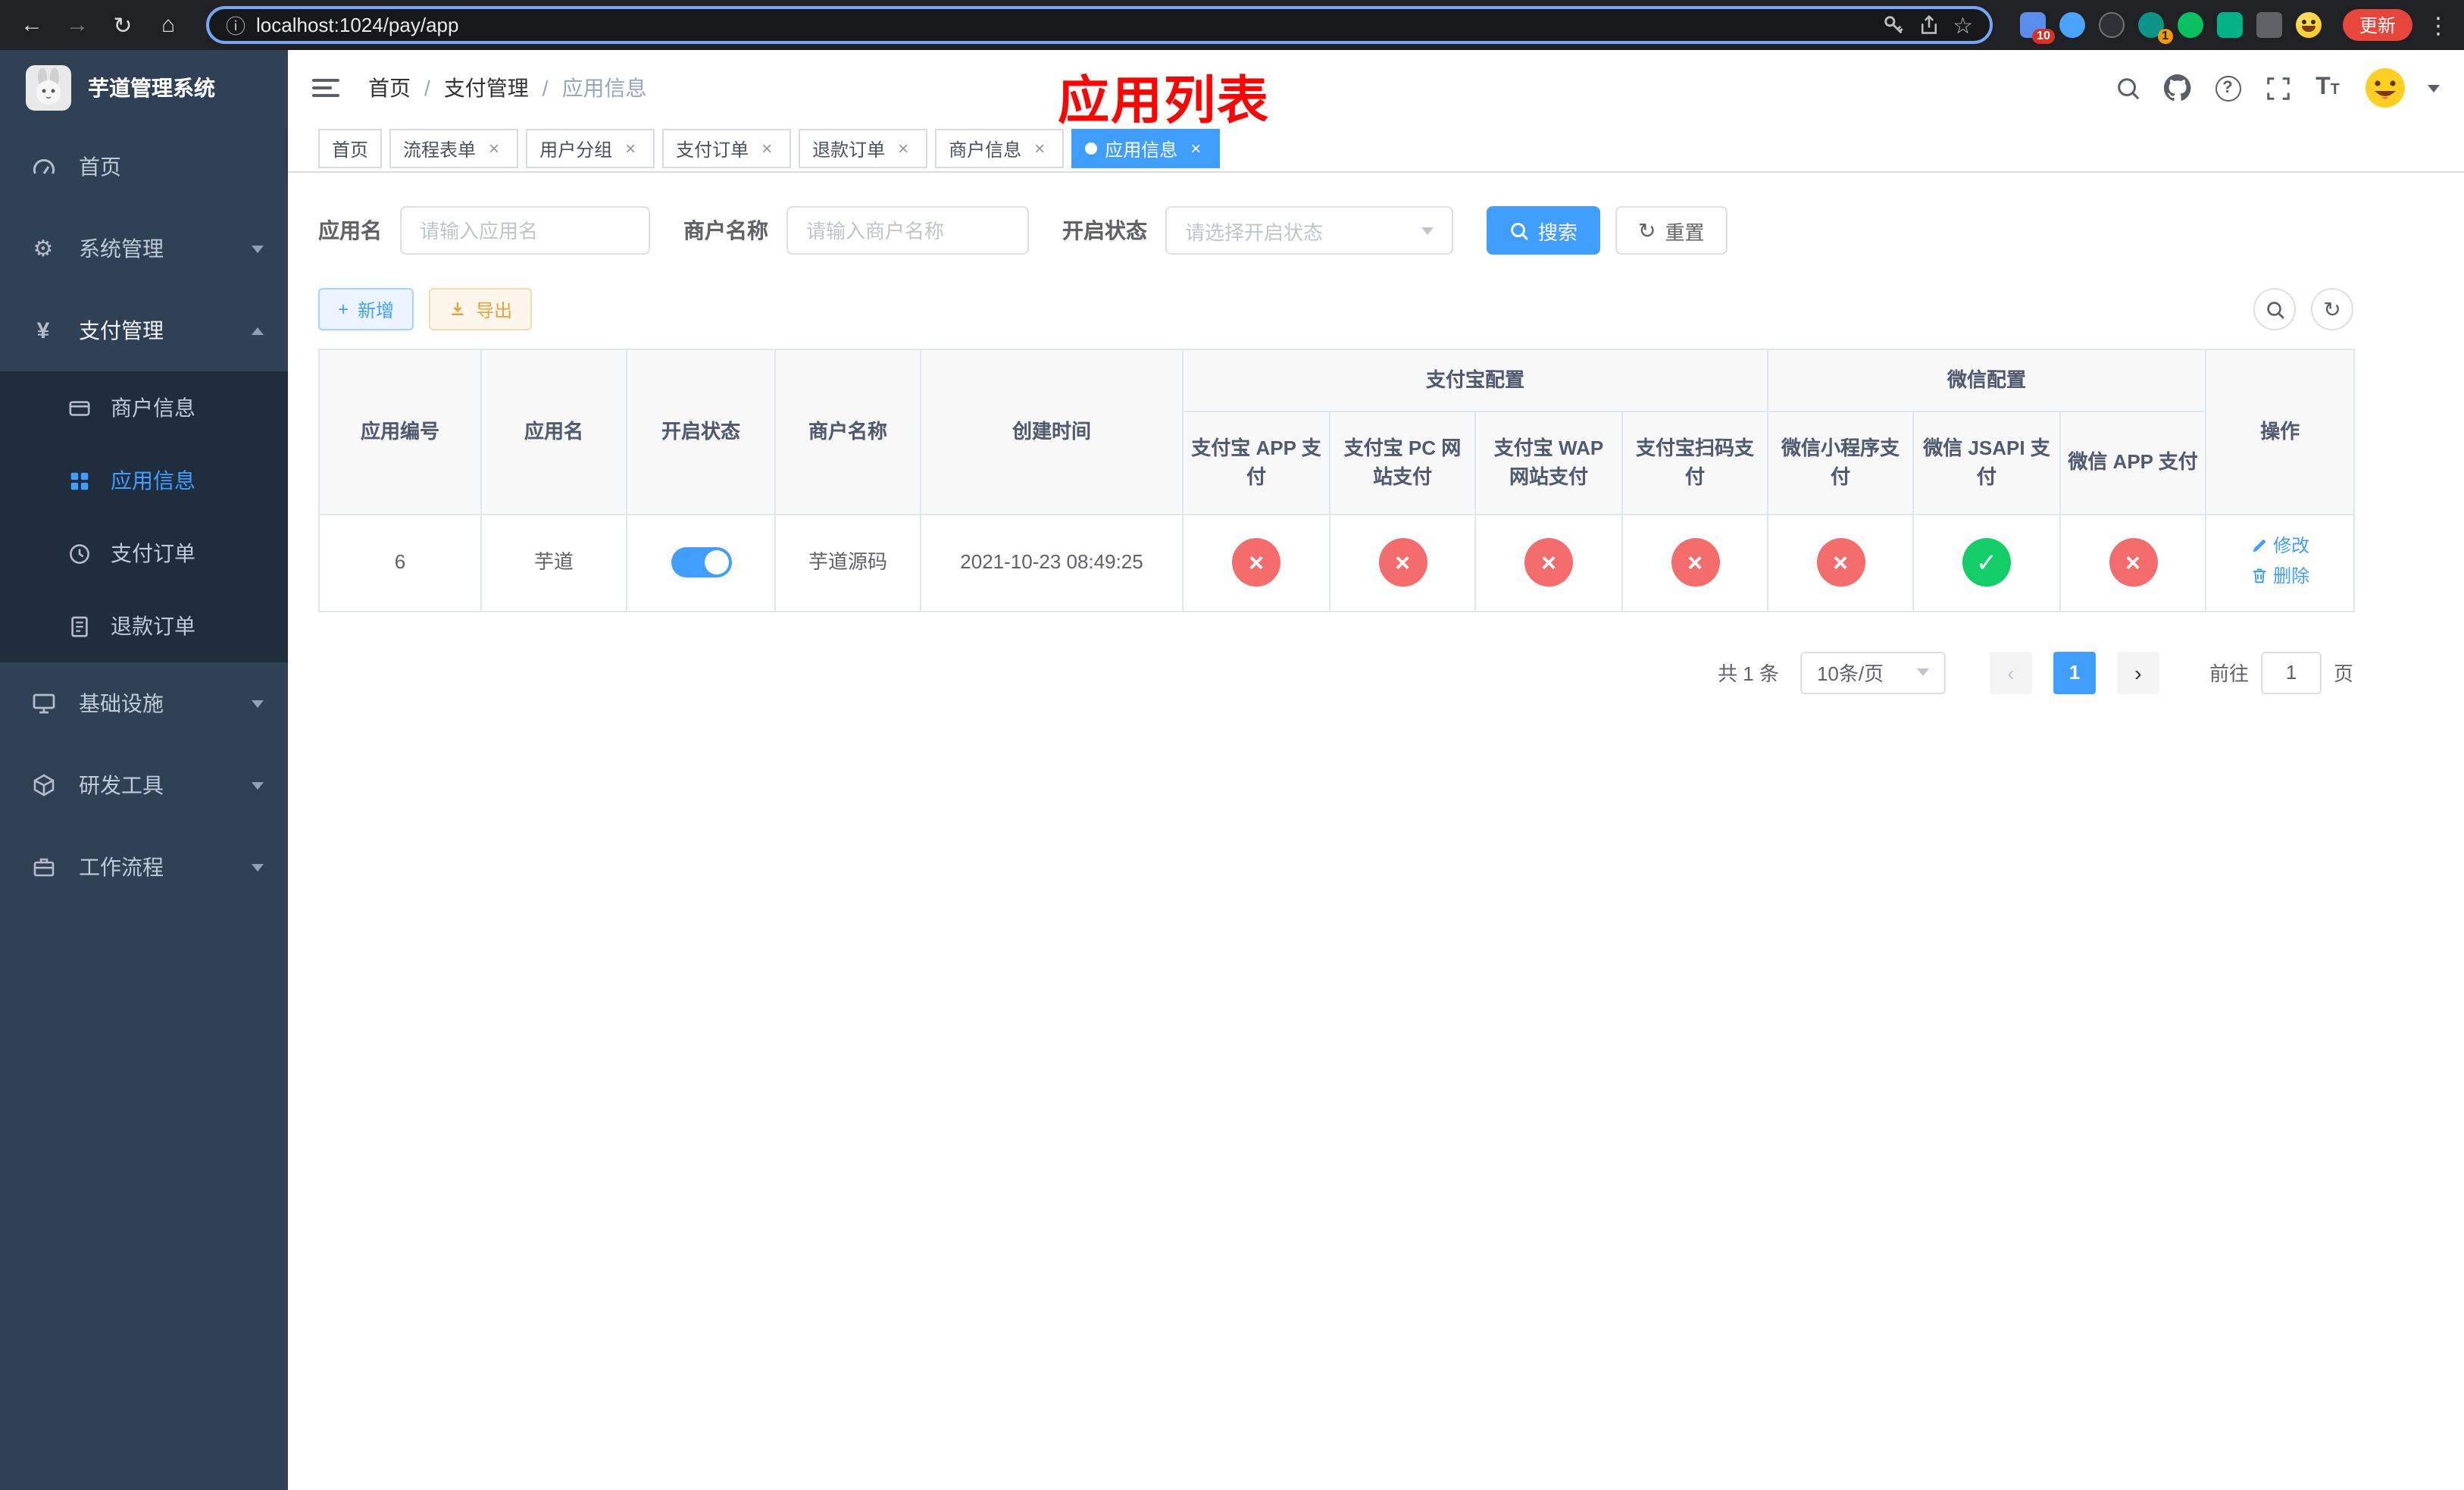 Image resolution: width=2464 pixels, height=1490 pixels. What do you see at coordinates (2332, 309) in the screenshot?
I see `refresh-table-button: ↻` at bounding box center [2332, 309].